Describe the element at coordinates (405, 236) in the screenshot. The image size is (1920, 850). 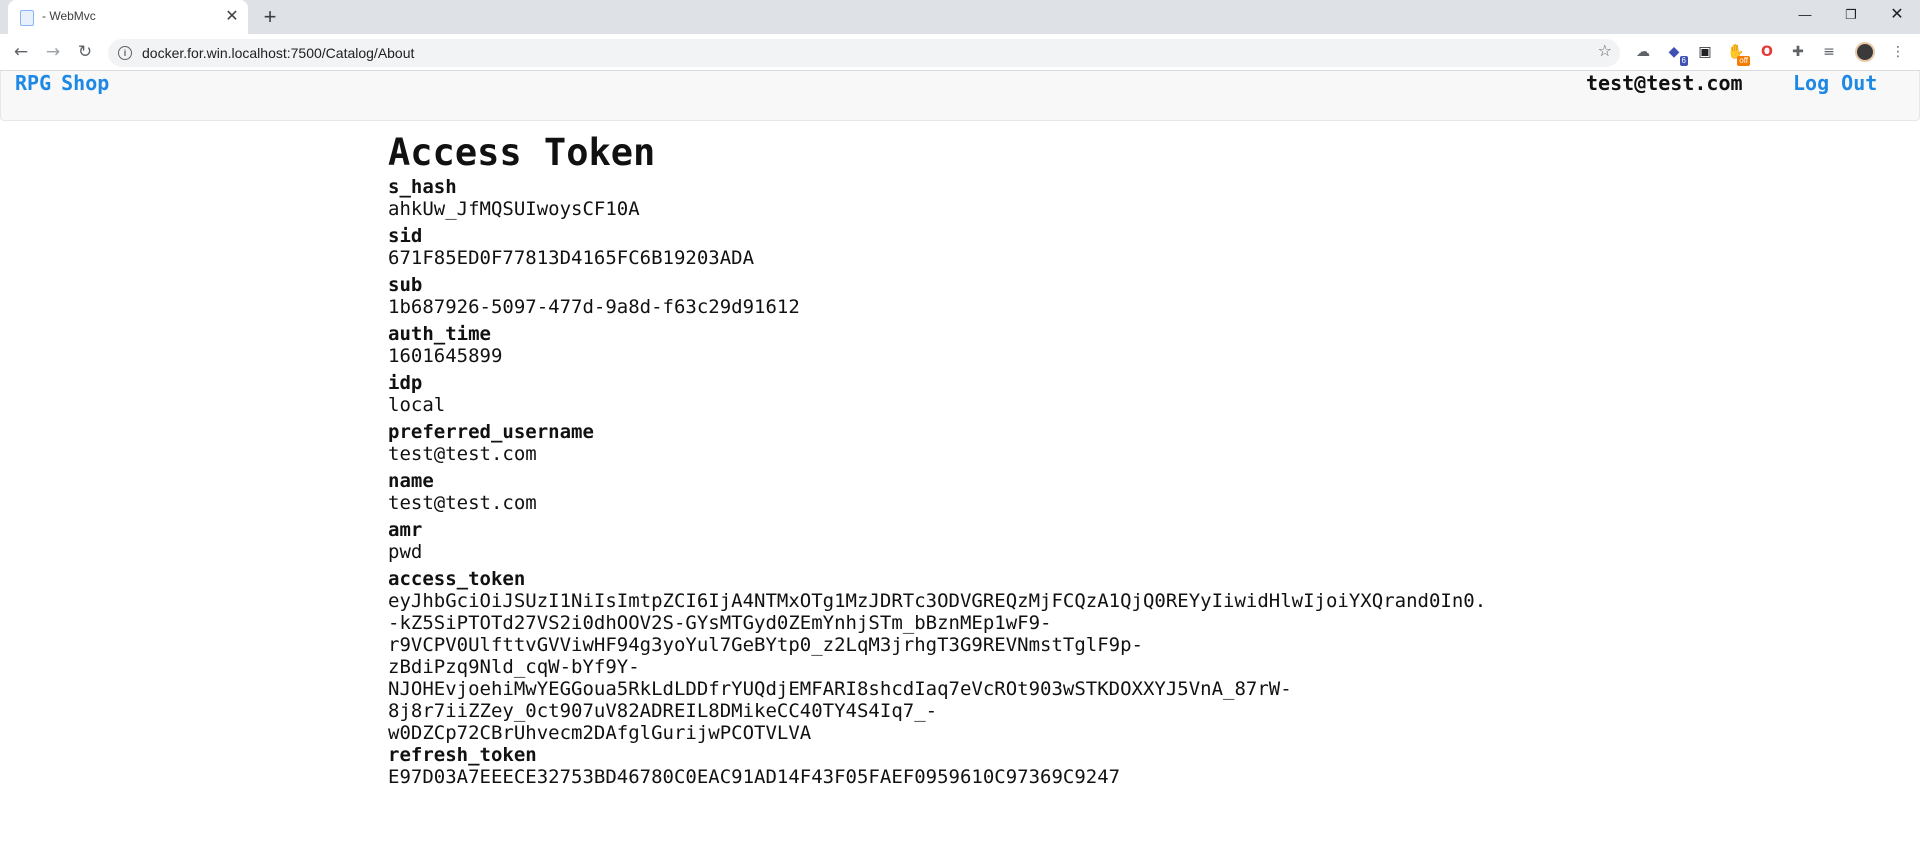
I see `claim-name: sid` at that location.